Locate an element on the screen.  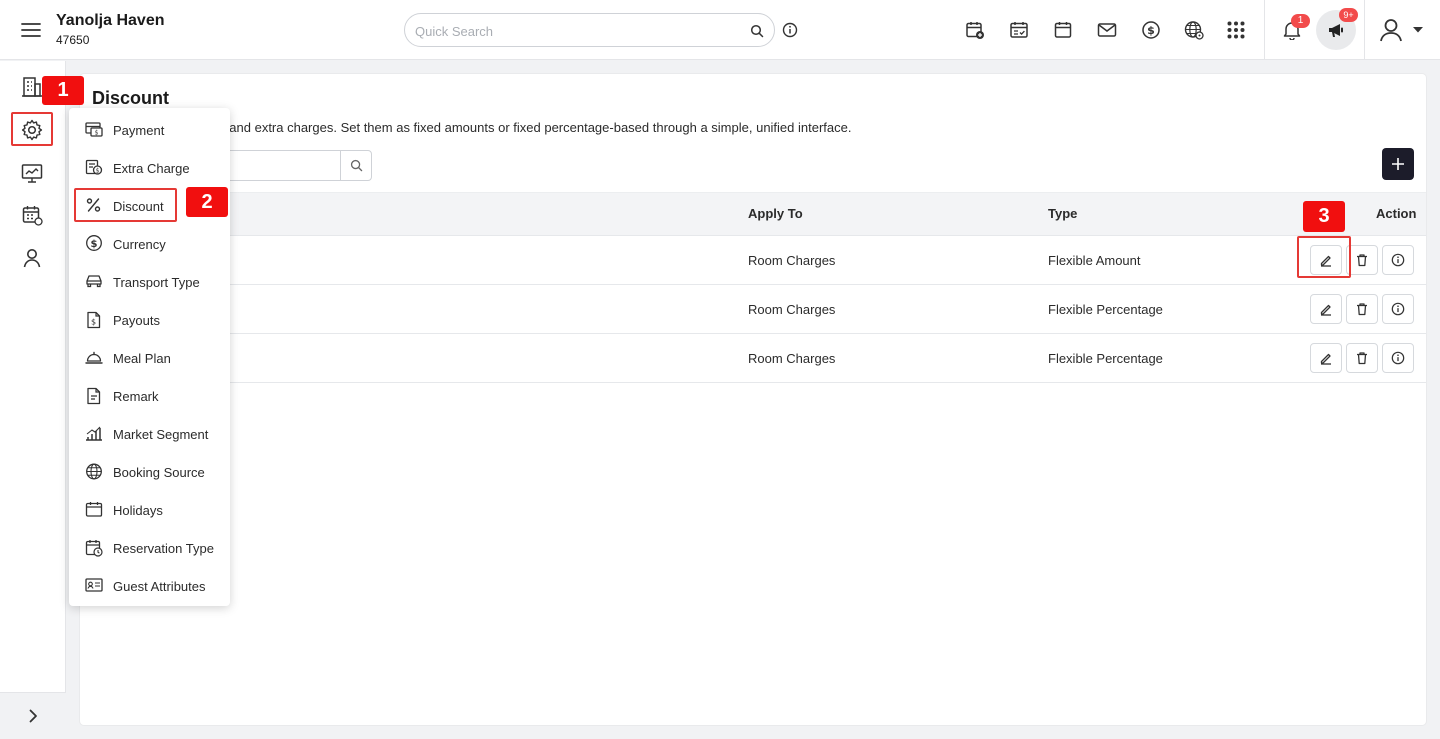
menu-item-meal-plan: Meal Plan is located at coordinates (149, 357).